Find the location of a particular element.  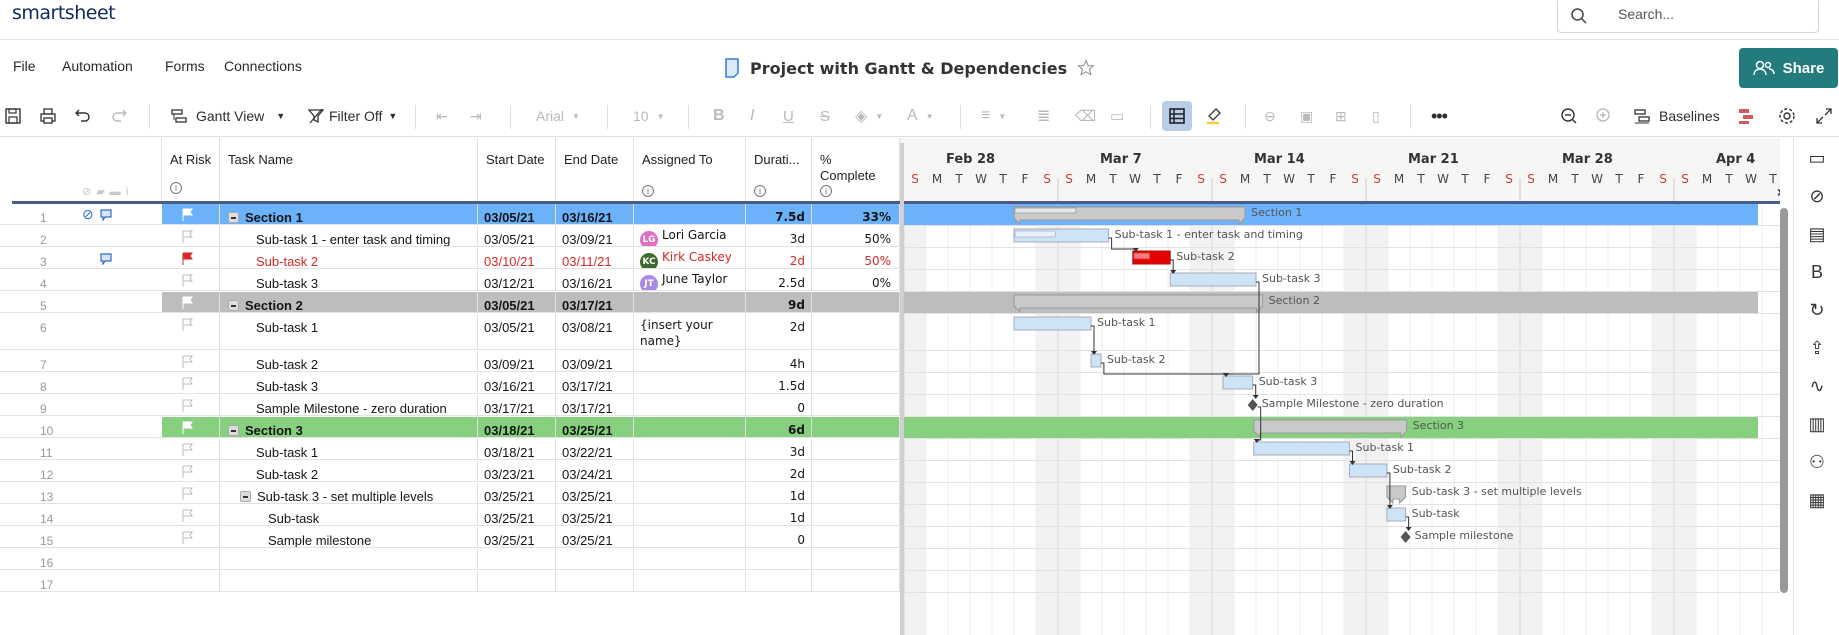

table-row: 14 Sub-task 03/25/21 03/25/21 1d is located at coordinates (450, 515).